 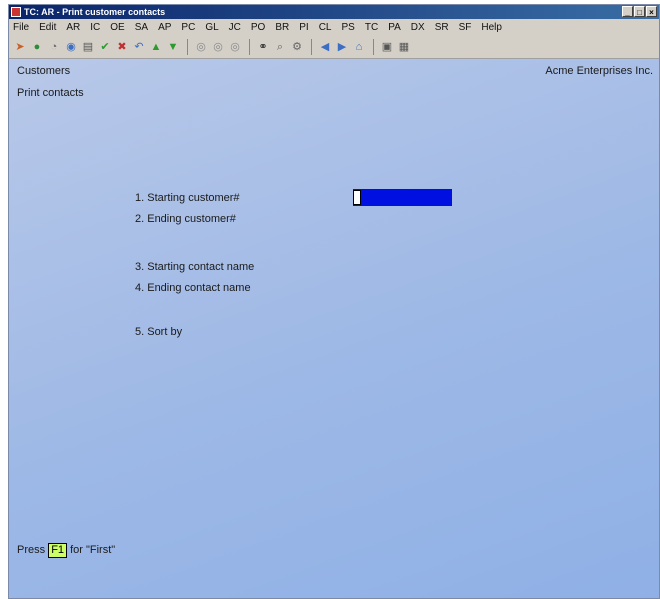 I want to click on checkmark-icon: ✔, so click(x=105, y=47).